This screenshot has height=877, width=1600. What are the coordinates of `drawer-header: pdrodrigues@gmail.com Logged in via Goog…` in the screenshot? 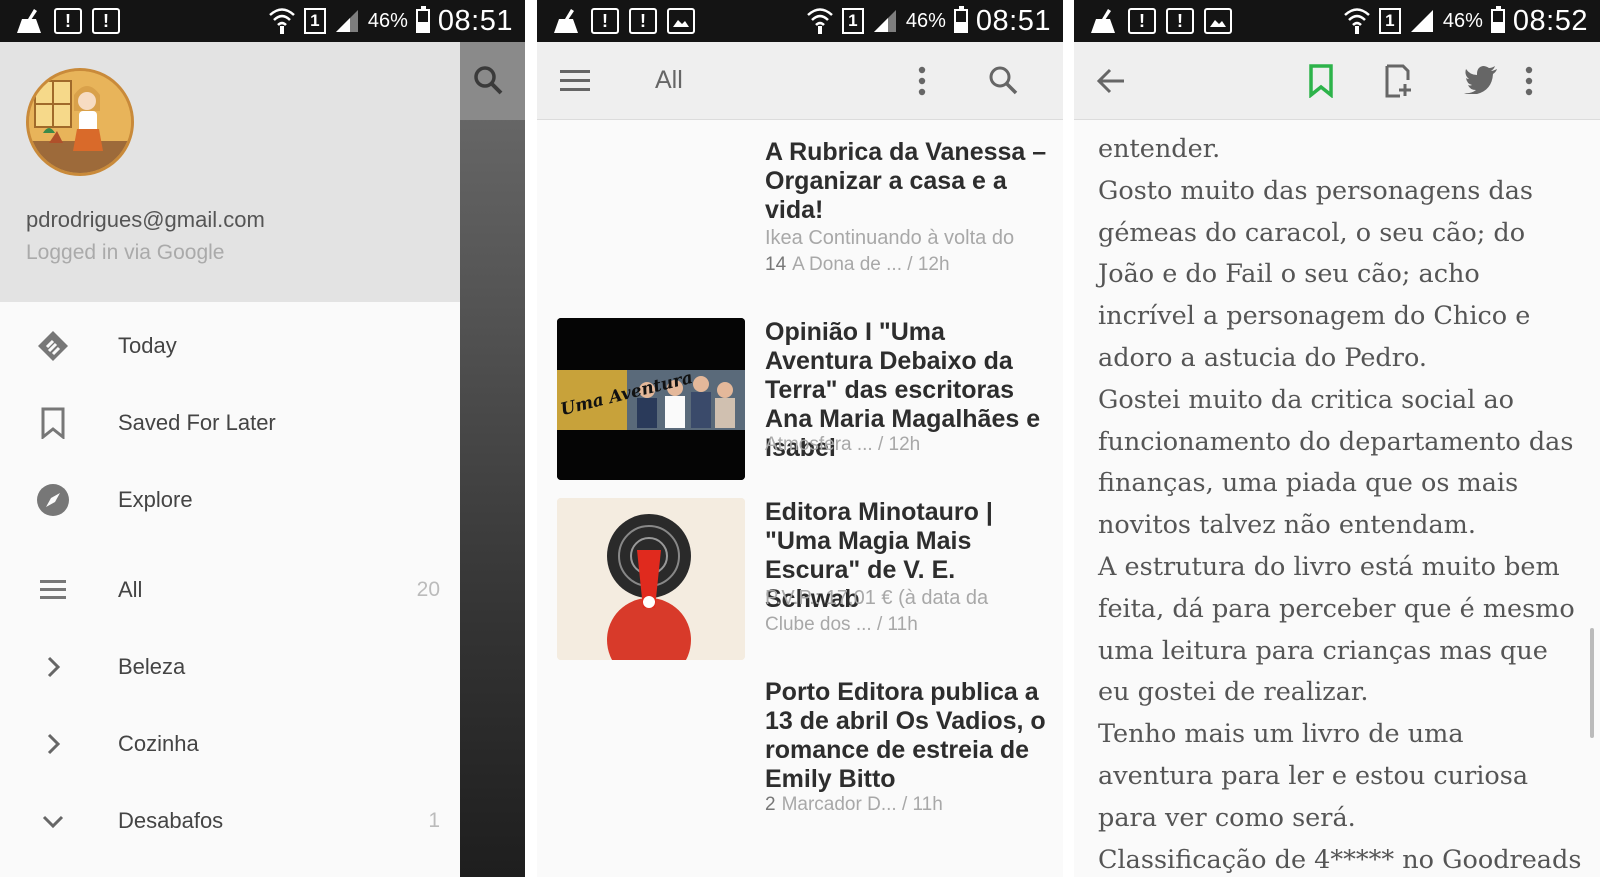 It's located at (230, 172).